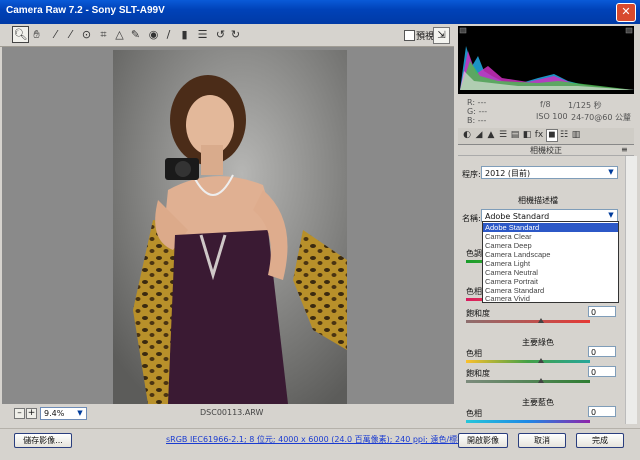 The width and height of the screenshot is (640, 460). I want to click on preview-checkbox, so click(409, 35).